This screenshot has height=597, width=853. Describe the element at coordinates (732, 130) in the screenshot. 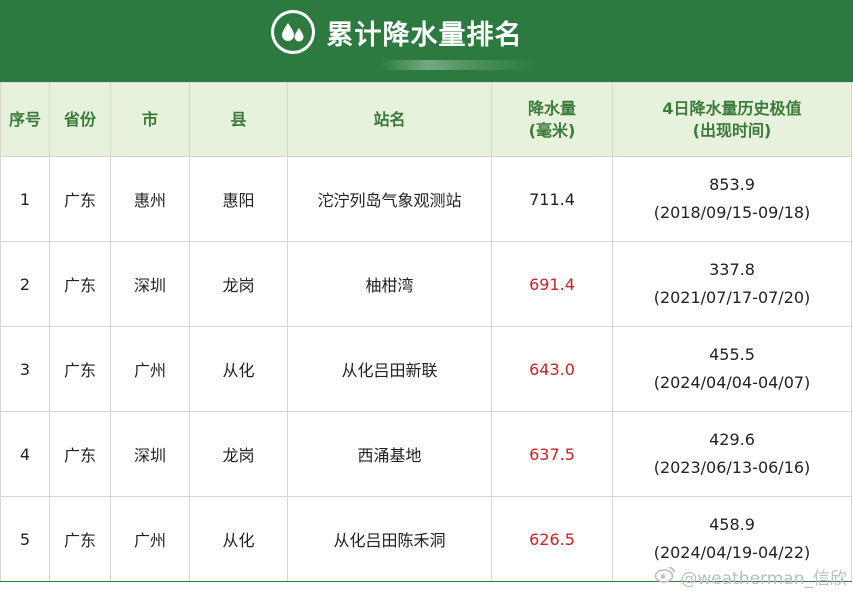

I see `header-record-sub: (出现时间)` at that location.